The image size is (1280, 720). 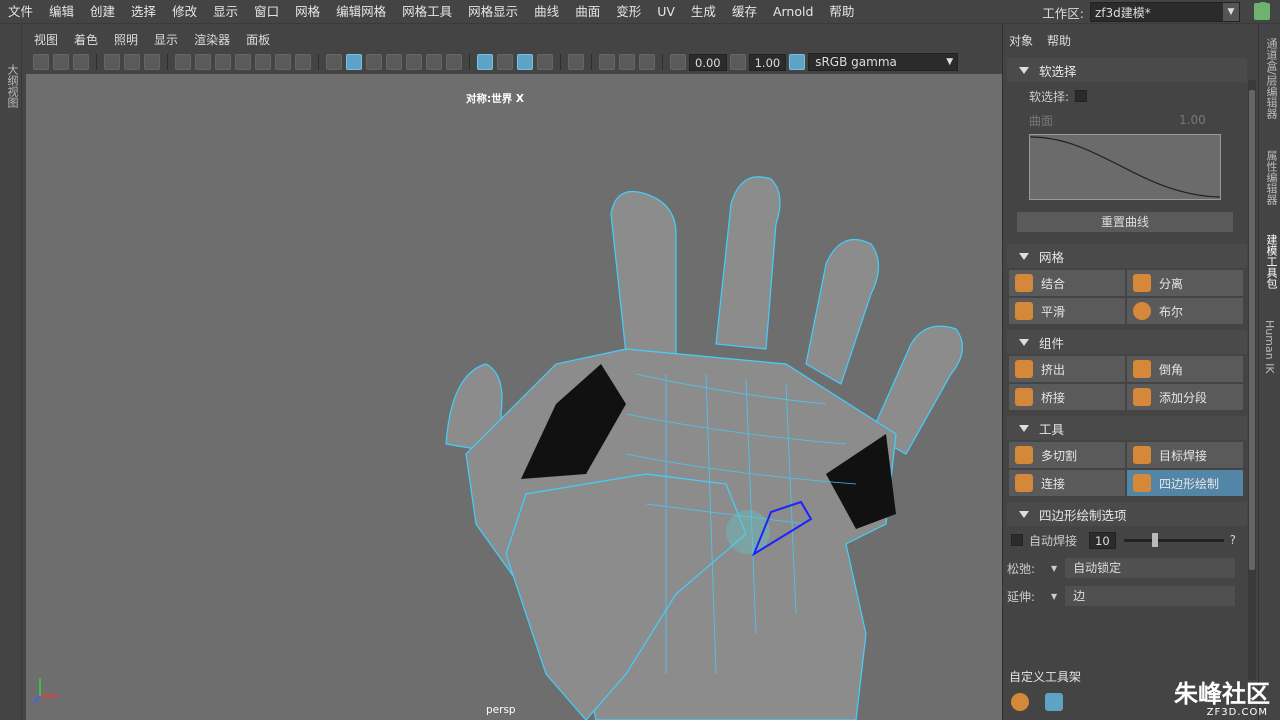 I want to click on film-gate-icon, so click(x=203, y=62).